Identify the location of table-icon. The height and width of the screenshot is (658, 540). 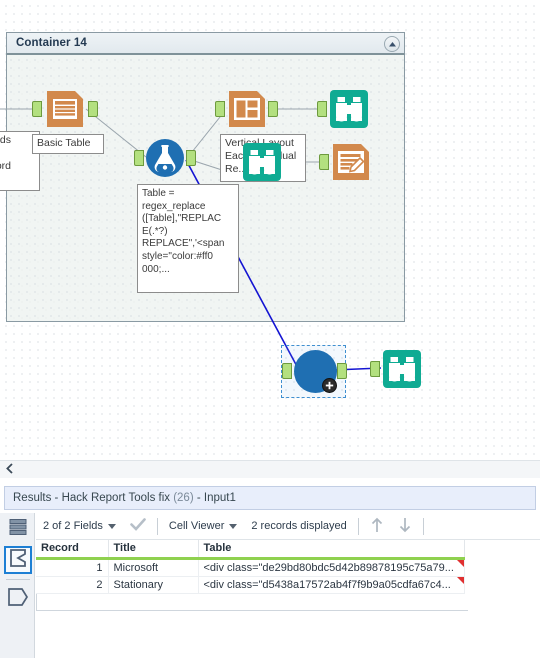
(65, 112).